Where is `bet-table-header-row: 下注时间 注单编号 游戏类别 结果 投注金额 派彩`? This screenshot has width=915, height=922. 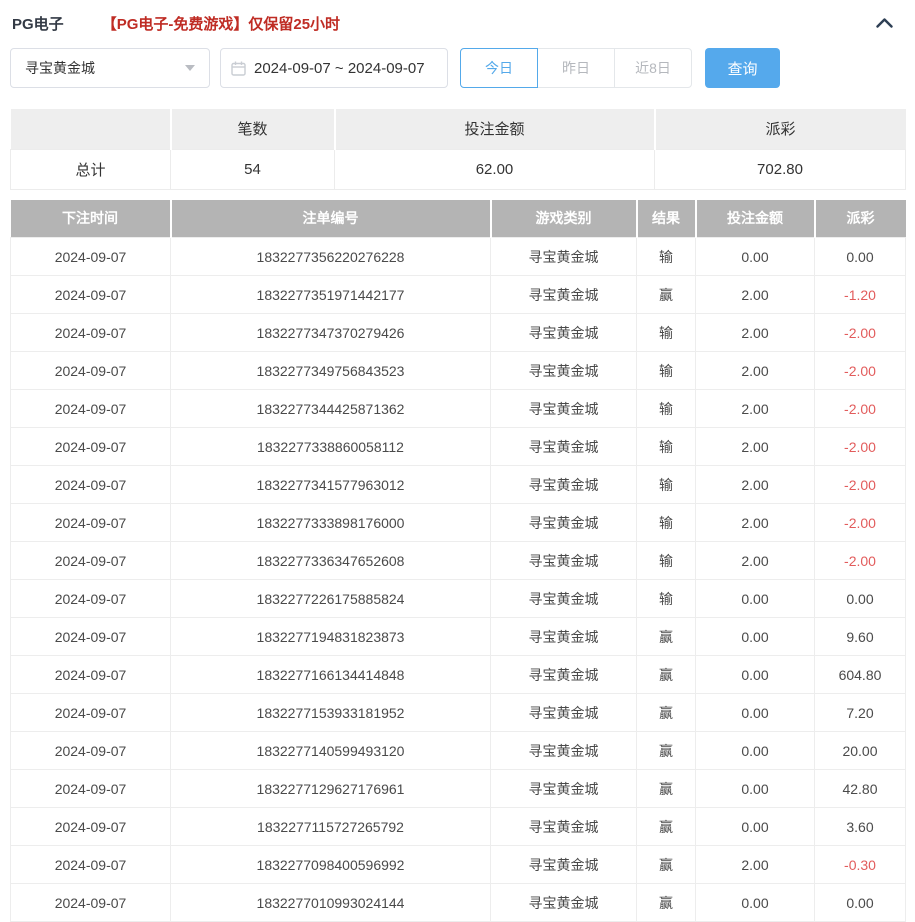 bet-table-header-row: 下注时间 注单编号 游戏类别 结果 投注金额 派彩 is located at coordinates (458, 219).